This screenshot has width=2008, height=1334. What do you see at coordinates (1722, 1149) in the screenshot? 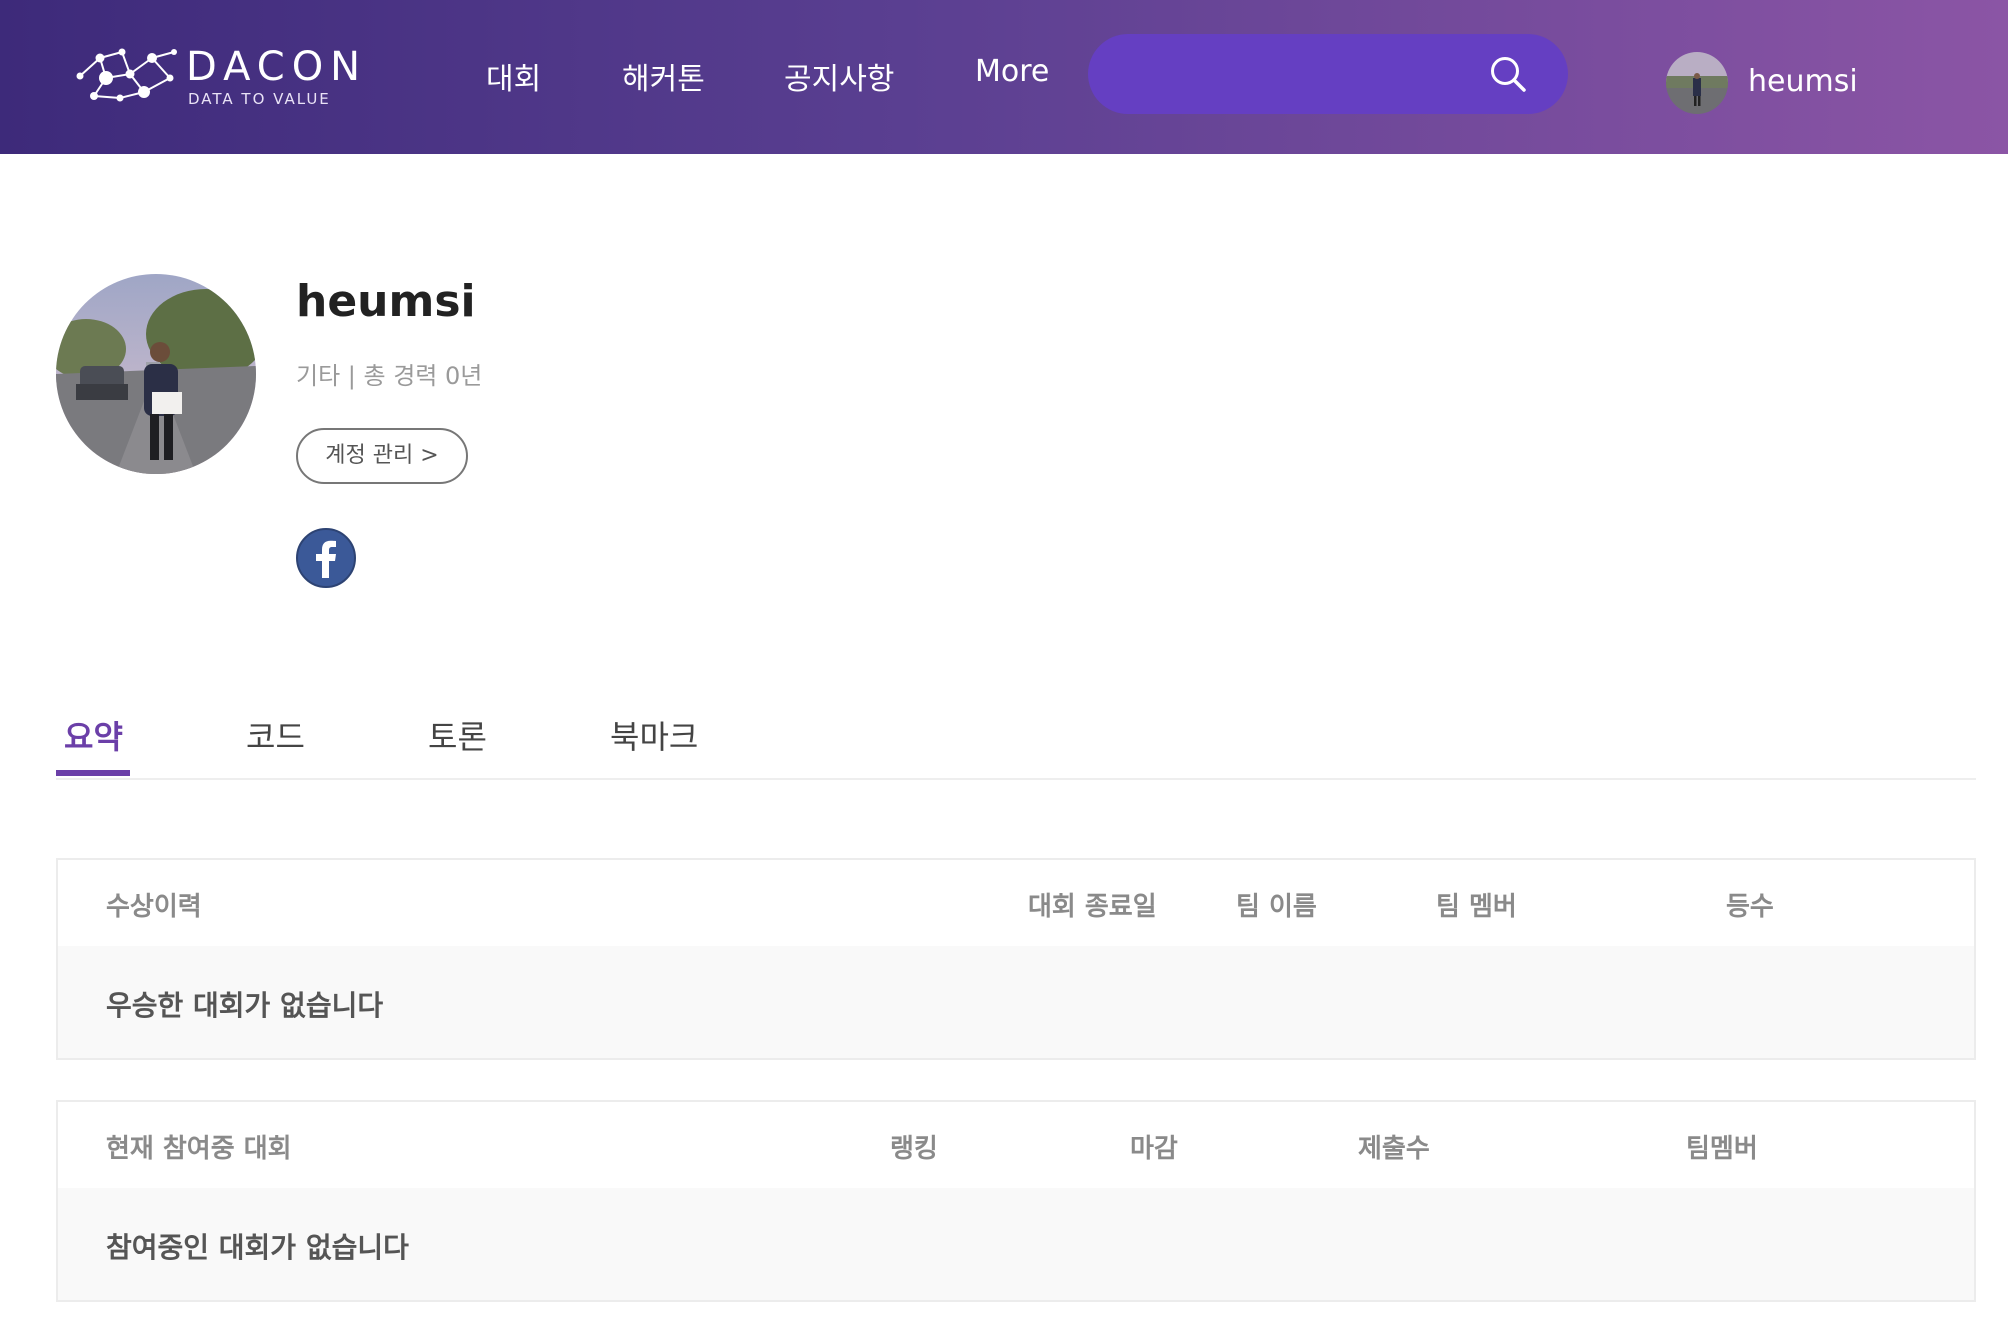
I see `column-header-team-members: 팀멤버` at bounding box center [1722, 1149].